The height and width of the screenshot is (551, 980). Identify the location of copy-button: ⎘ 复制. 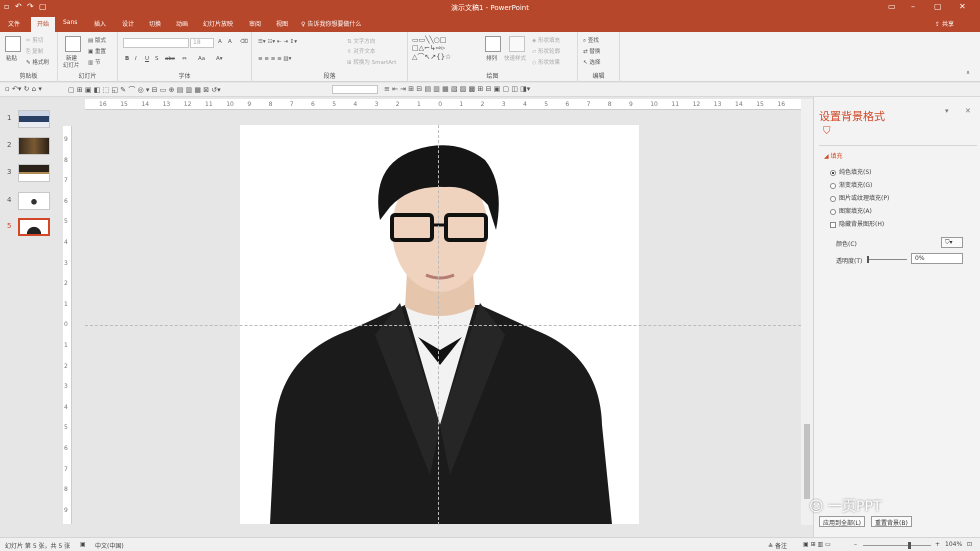
(34, 51).